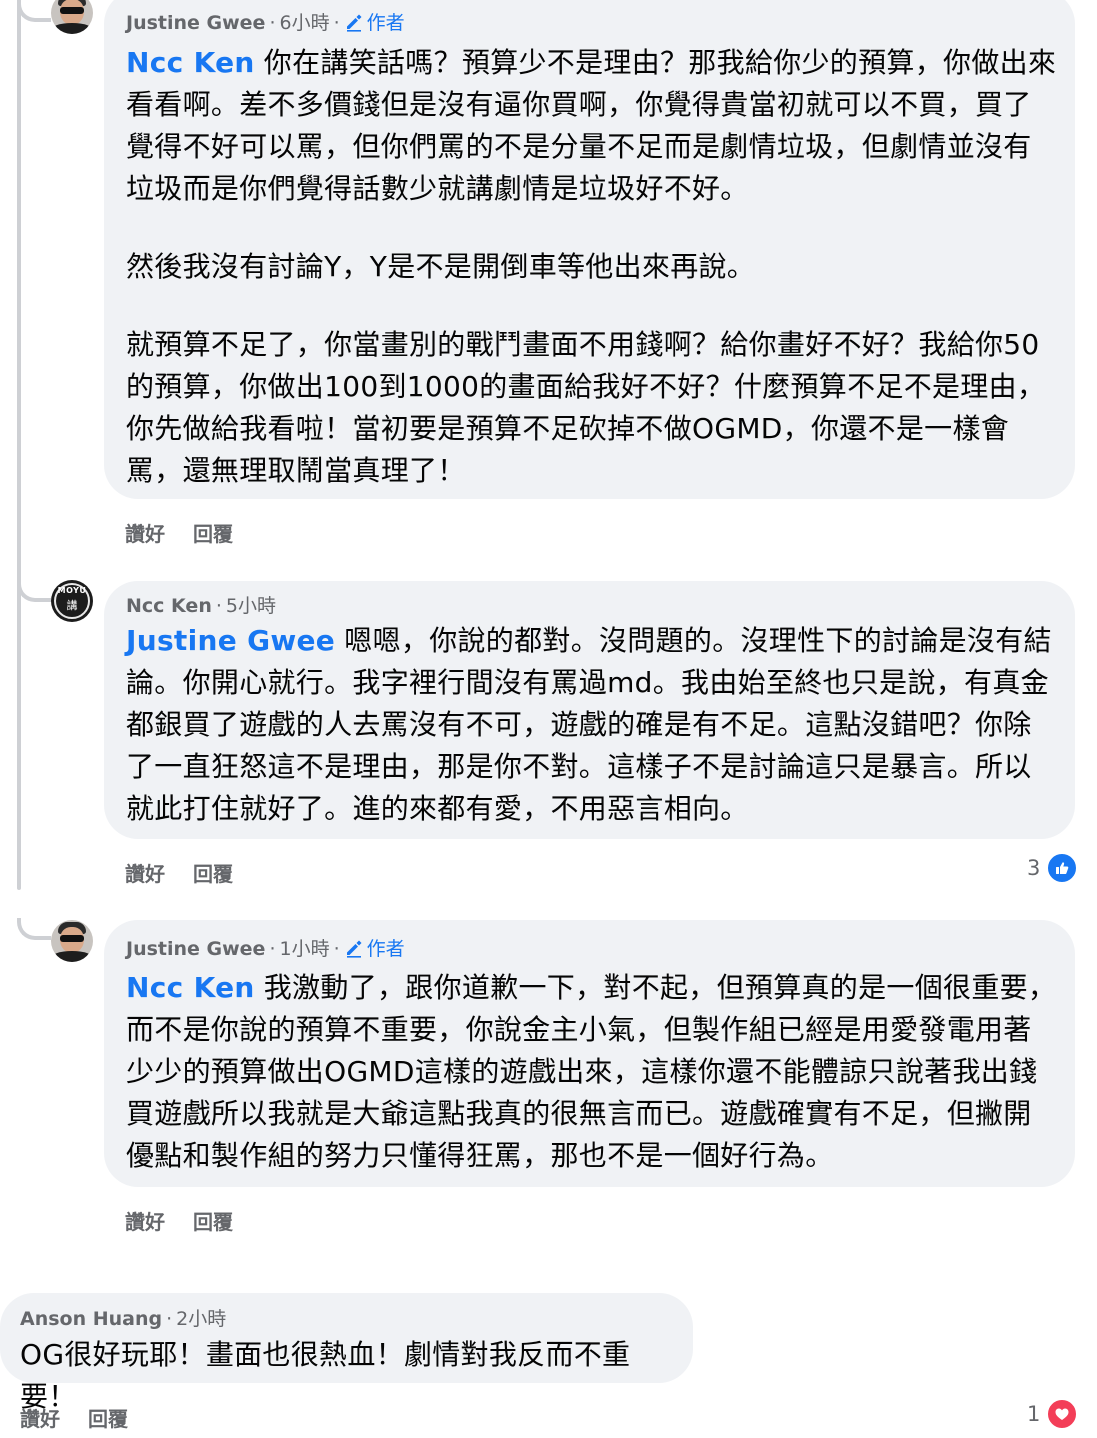  I want to click on avatar: MOYU 講, so click(72, 601).